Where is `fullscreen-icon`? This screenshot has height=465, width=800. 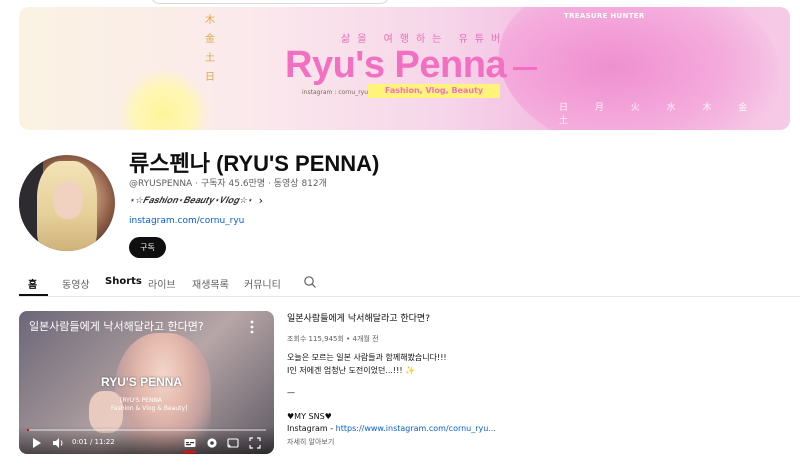 fullscreen-icon is located at coordinates (255, 443).